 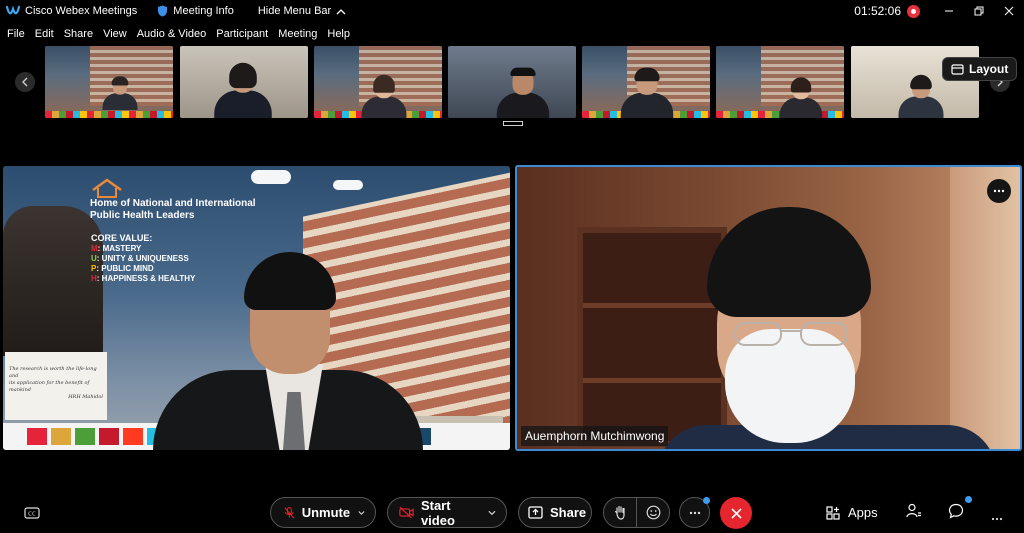 What do you see at coordinates (326, 512) in the screenshot?
I see `unmute-label: Unmute` at bounding box center [326, 512].